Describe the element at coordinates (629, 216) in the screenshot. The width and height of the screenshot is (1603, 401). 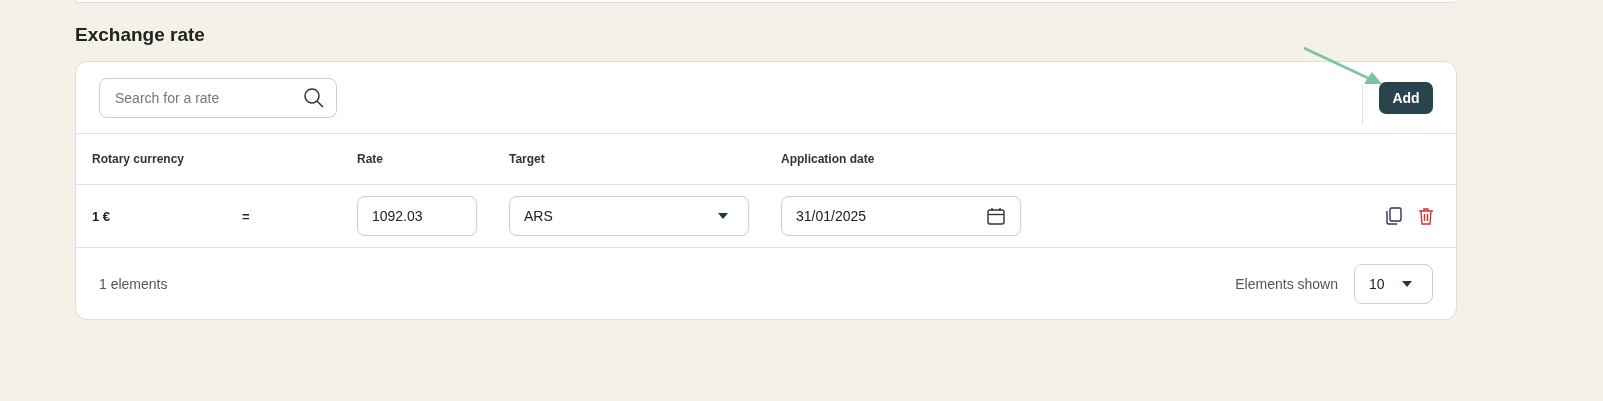
I see `target-select: ARS` at that location.